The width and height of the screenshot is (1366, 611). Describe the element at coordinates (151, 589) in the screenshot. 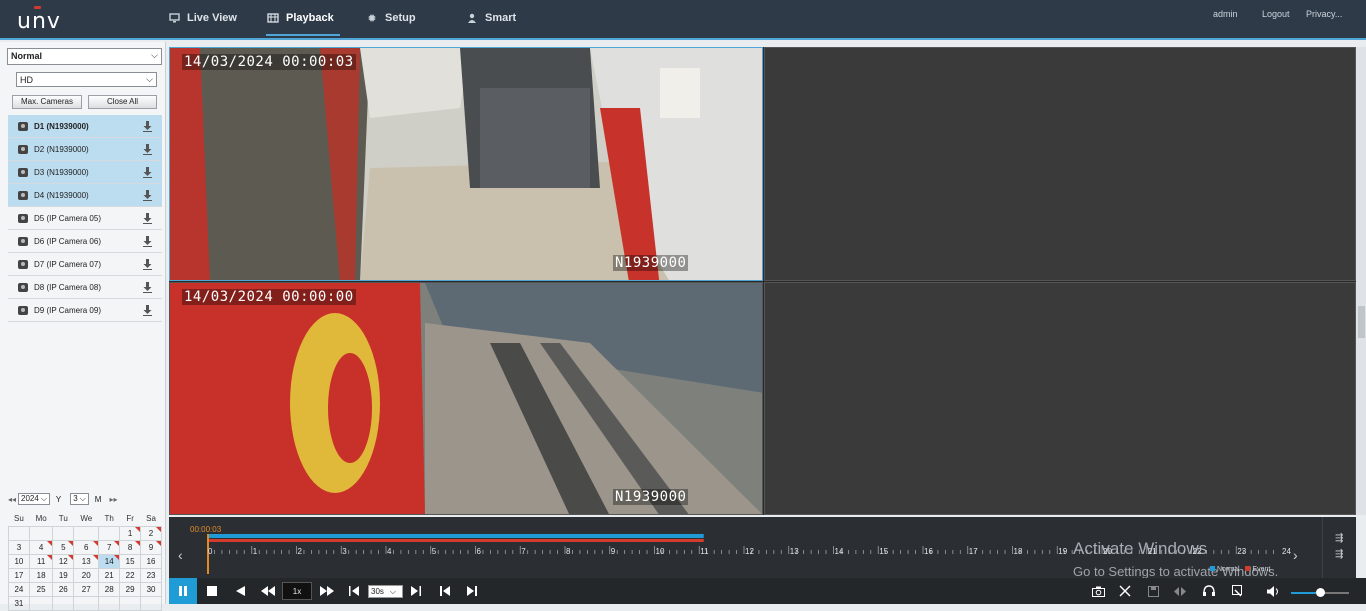

I see `calendar-day: 30` at that location.